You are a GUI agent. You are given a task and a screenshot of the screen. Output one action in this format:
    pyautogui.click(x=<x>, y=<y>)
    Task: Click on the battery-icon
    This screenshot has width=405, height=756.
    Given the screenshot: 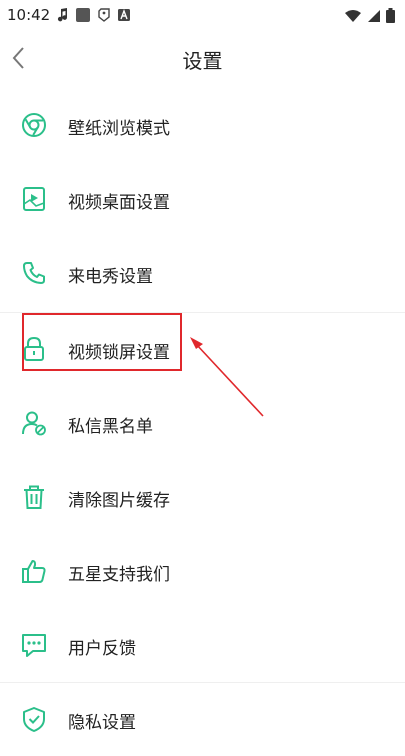 What is the action you would take?
    pyautogui.click(x=390, y=15)
    